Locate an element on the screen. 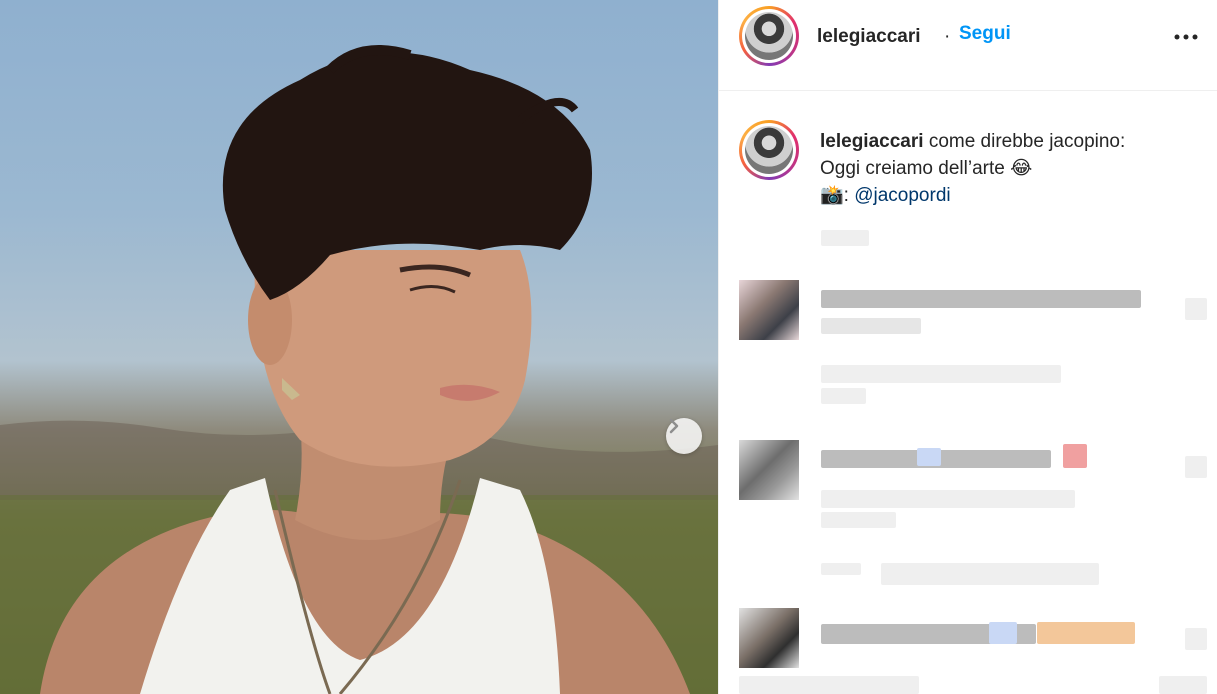 This screenshot has width=1217, height=694. chevron-right-icon is located at coordinates (674, 426).